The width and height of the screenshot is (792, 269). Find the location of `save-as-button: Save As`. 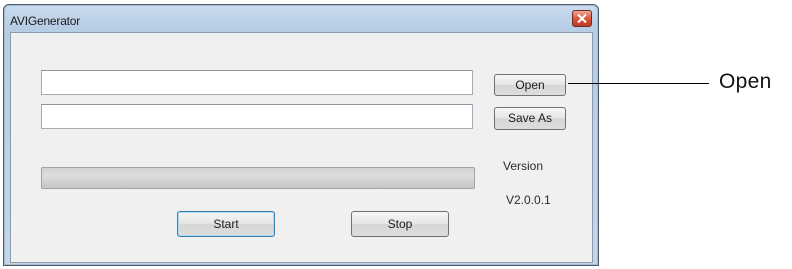

save-as-button: Save As is located at coordinates (530, 118).